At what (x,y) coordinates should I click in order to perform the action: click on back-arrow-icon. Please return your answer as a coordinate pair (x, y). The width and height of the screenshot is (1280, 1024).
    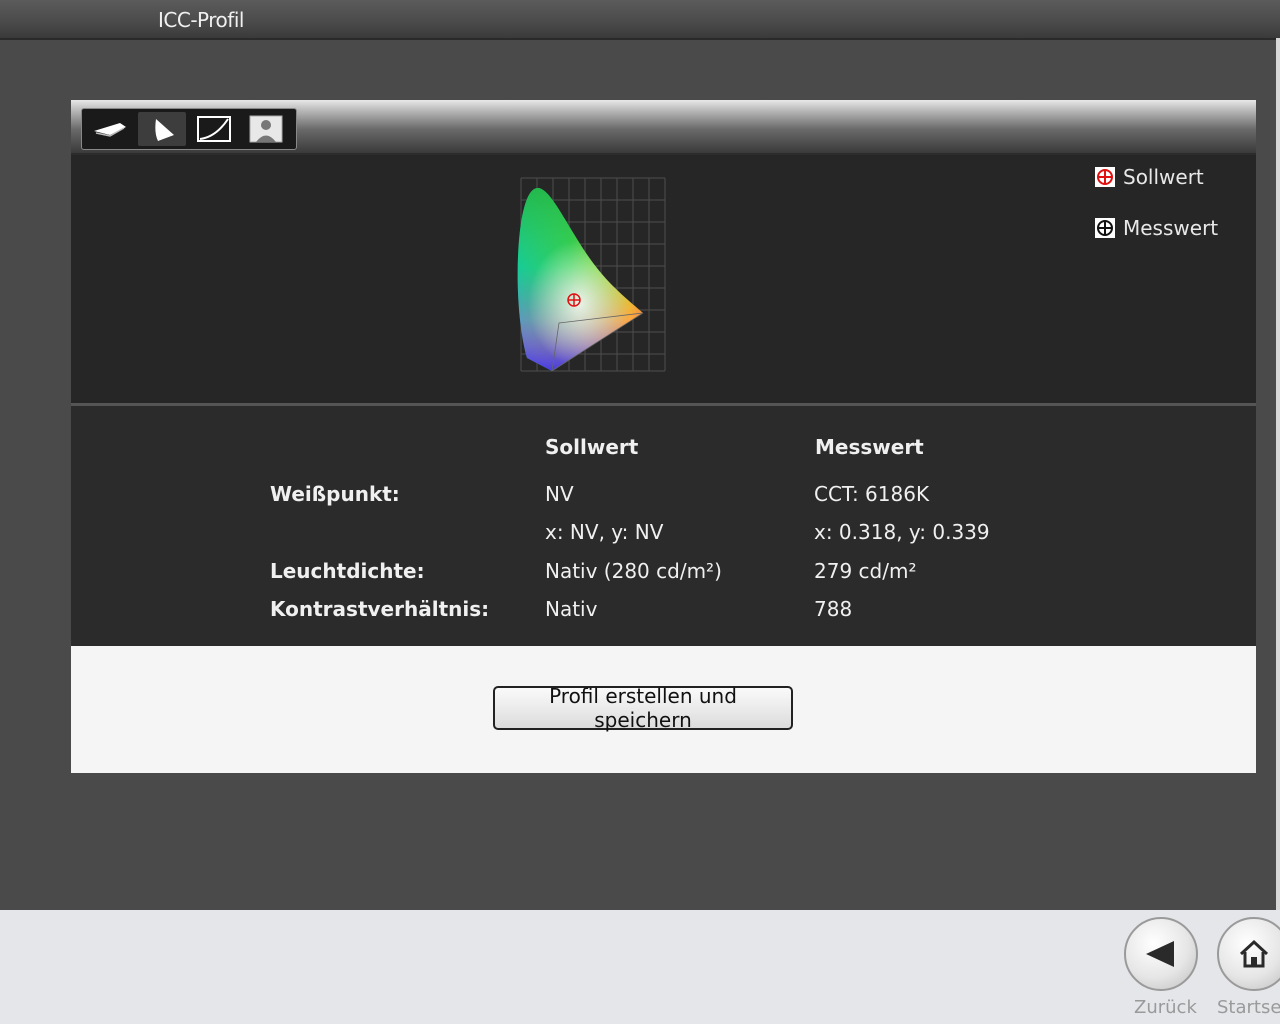
    Looking at the image, I should click on (1160, 954).